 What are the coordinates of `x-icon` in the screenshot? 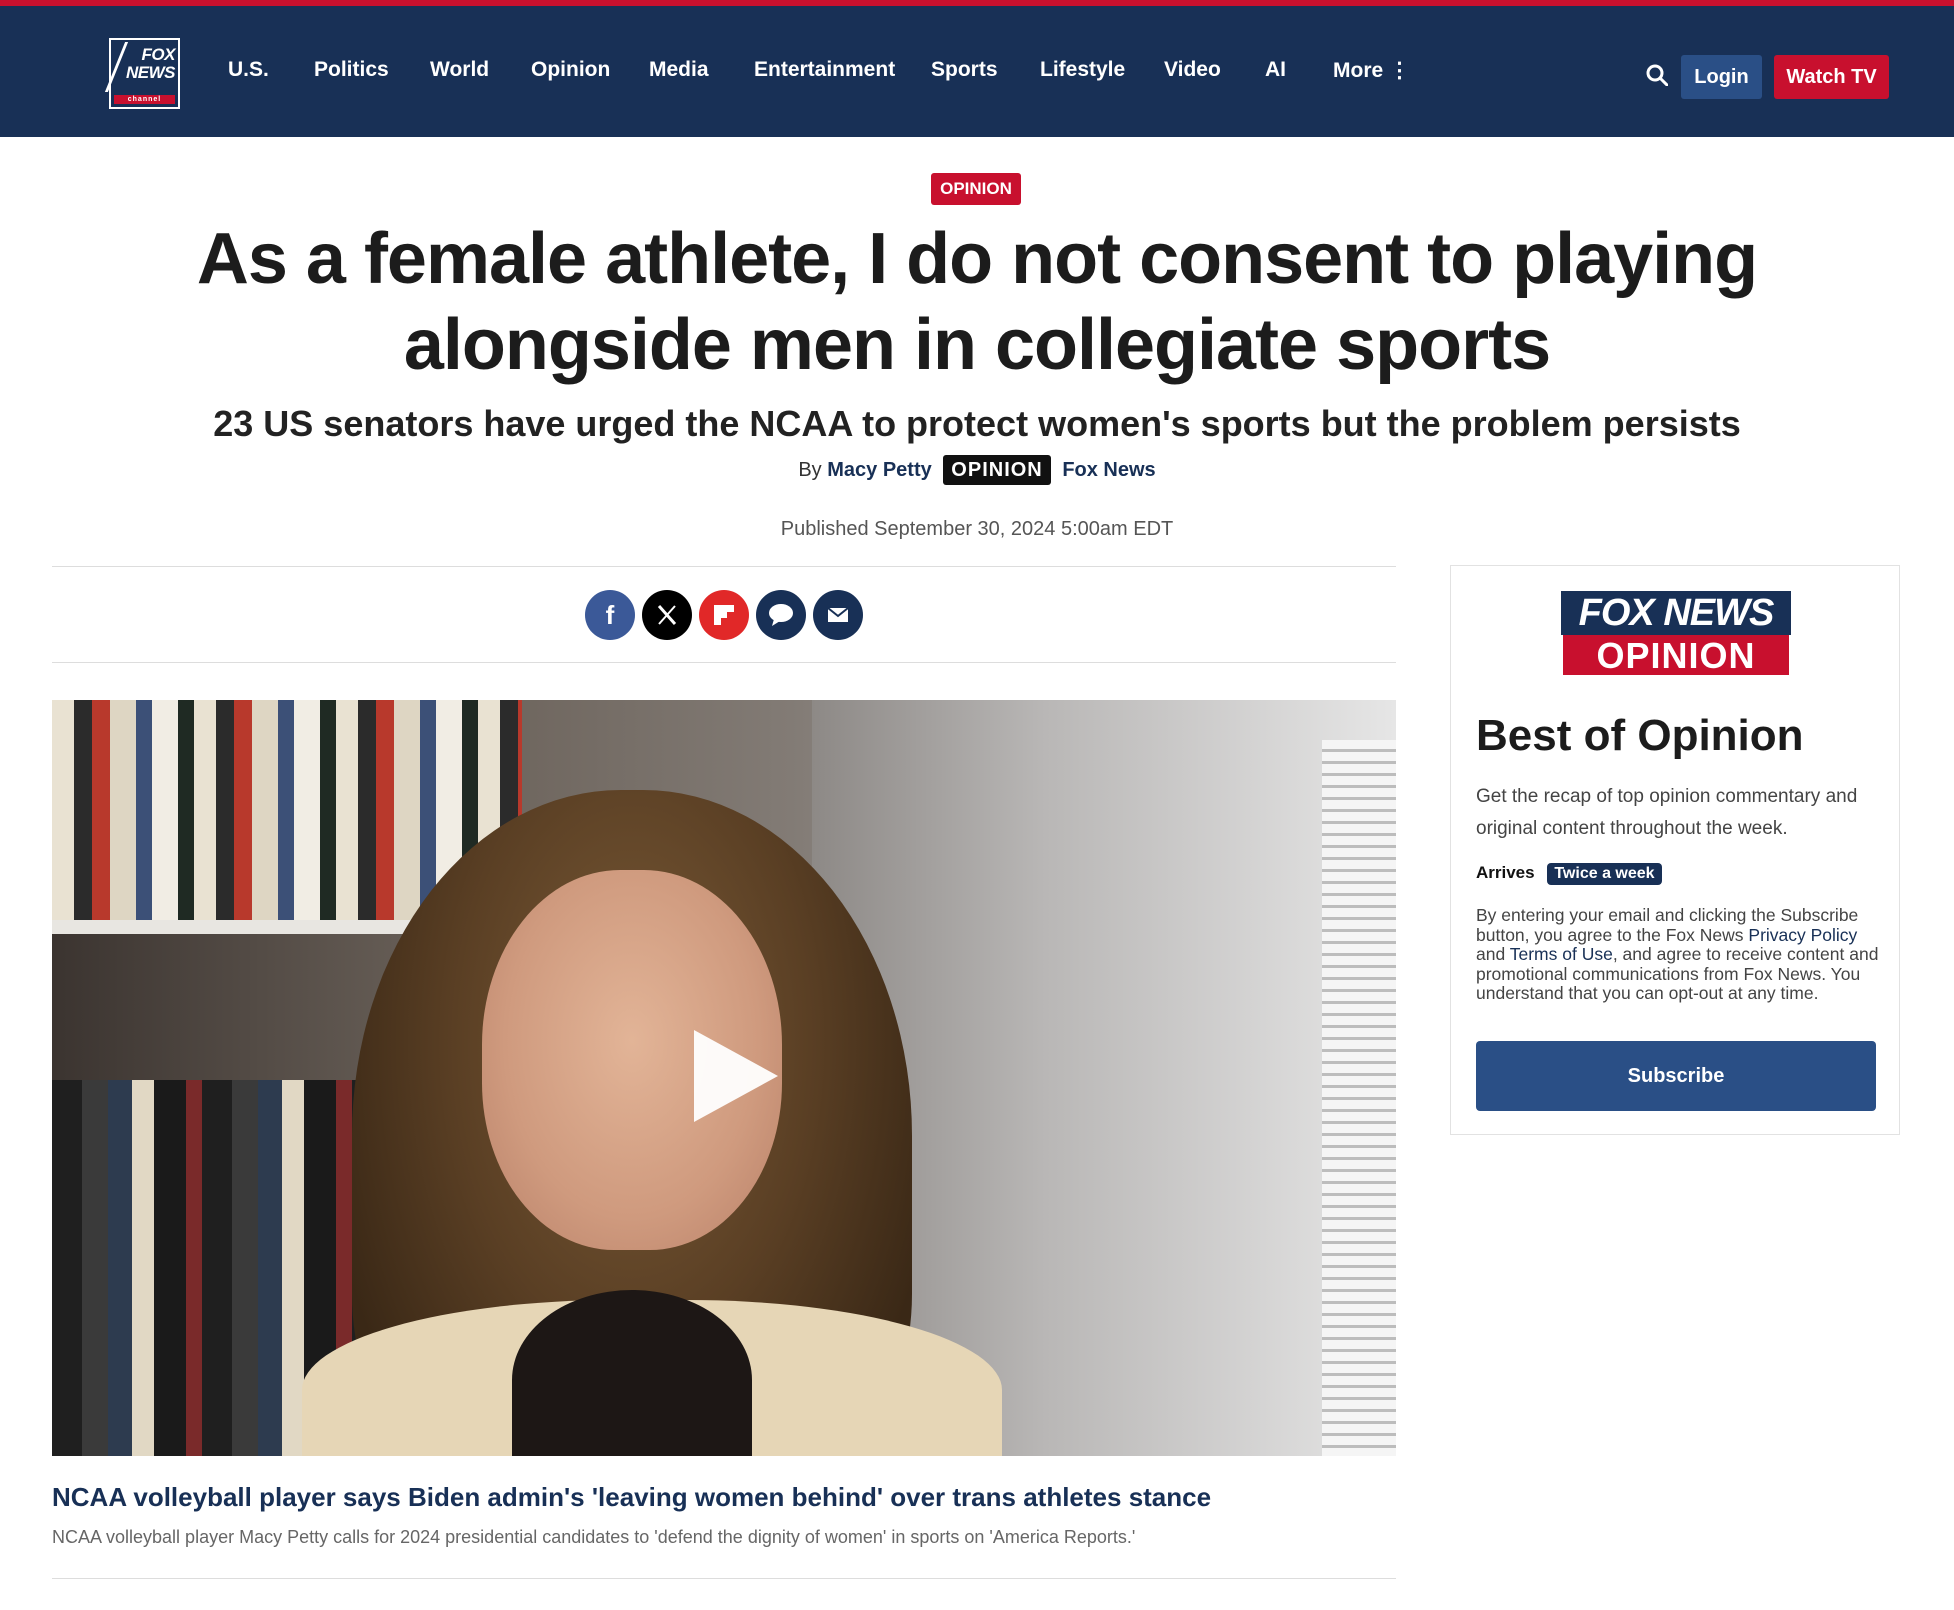 It's located at (667, 615).